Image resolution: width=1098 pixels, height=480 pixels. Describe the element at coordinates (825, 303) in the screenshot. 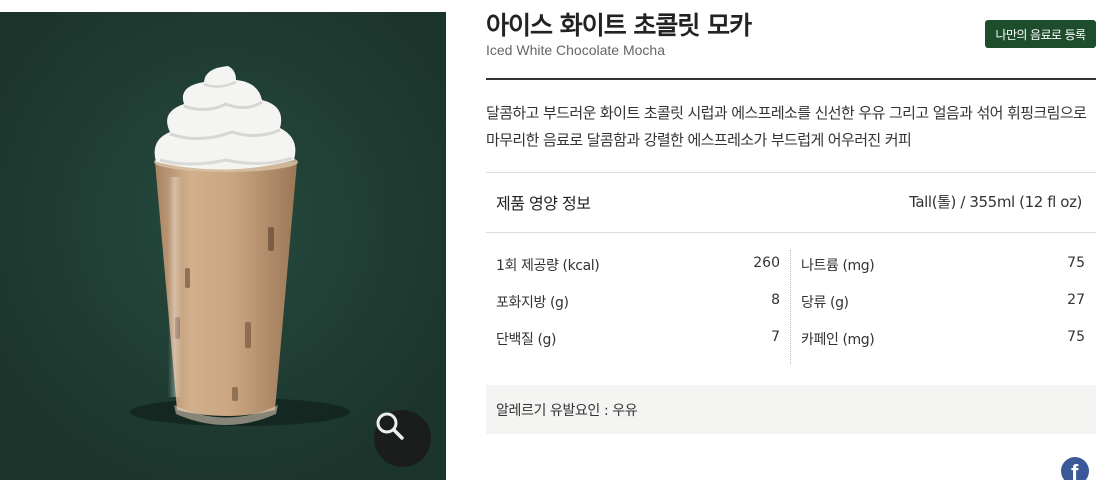

I see `nutrition-label-sugars: 당류 (g)` at that location.